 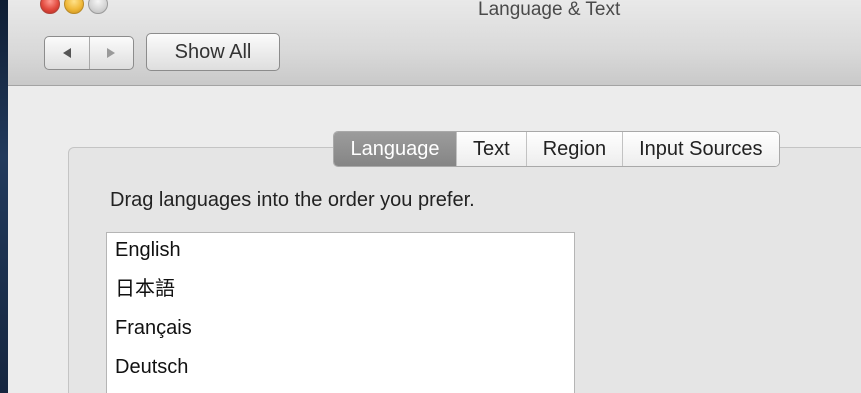 I want to click on tab-language: Language, so click(x=395, y=149).